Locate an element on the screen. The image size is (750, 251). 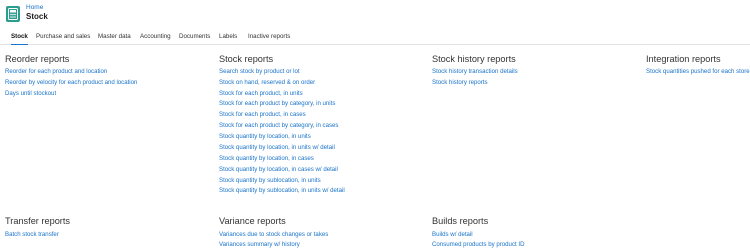
section-title-stock: Stock reports is located at coordinates (246, 59).